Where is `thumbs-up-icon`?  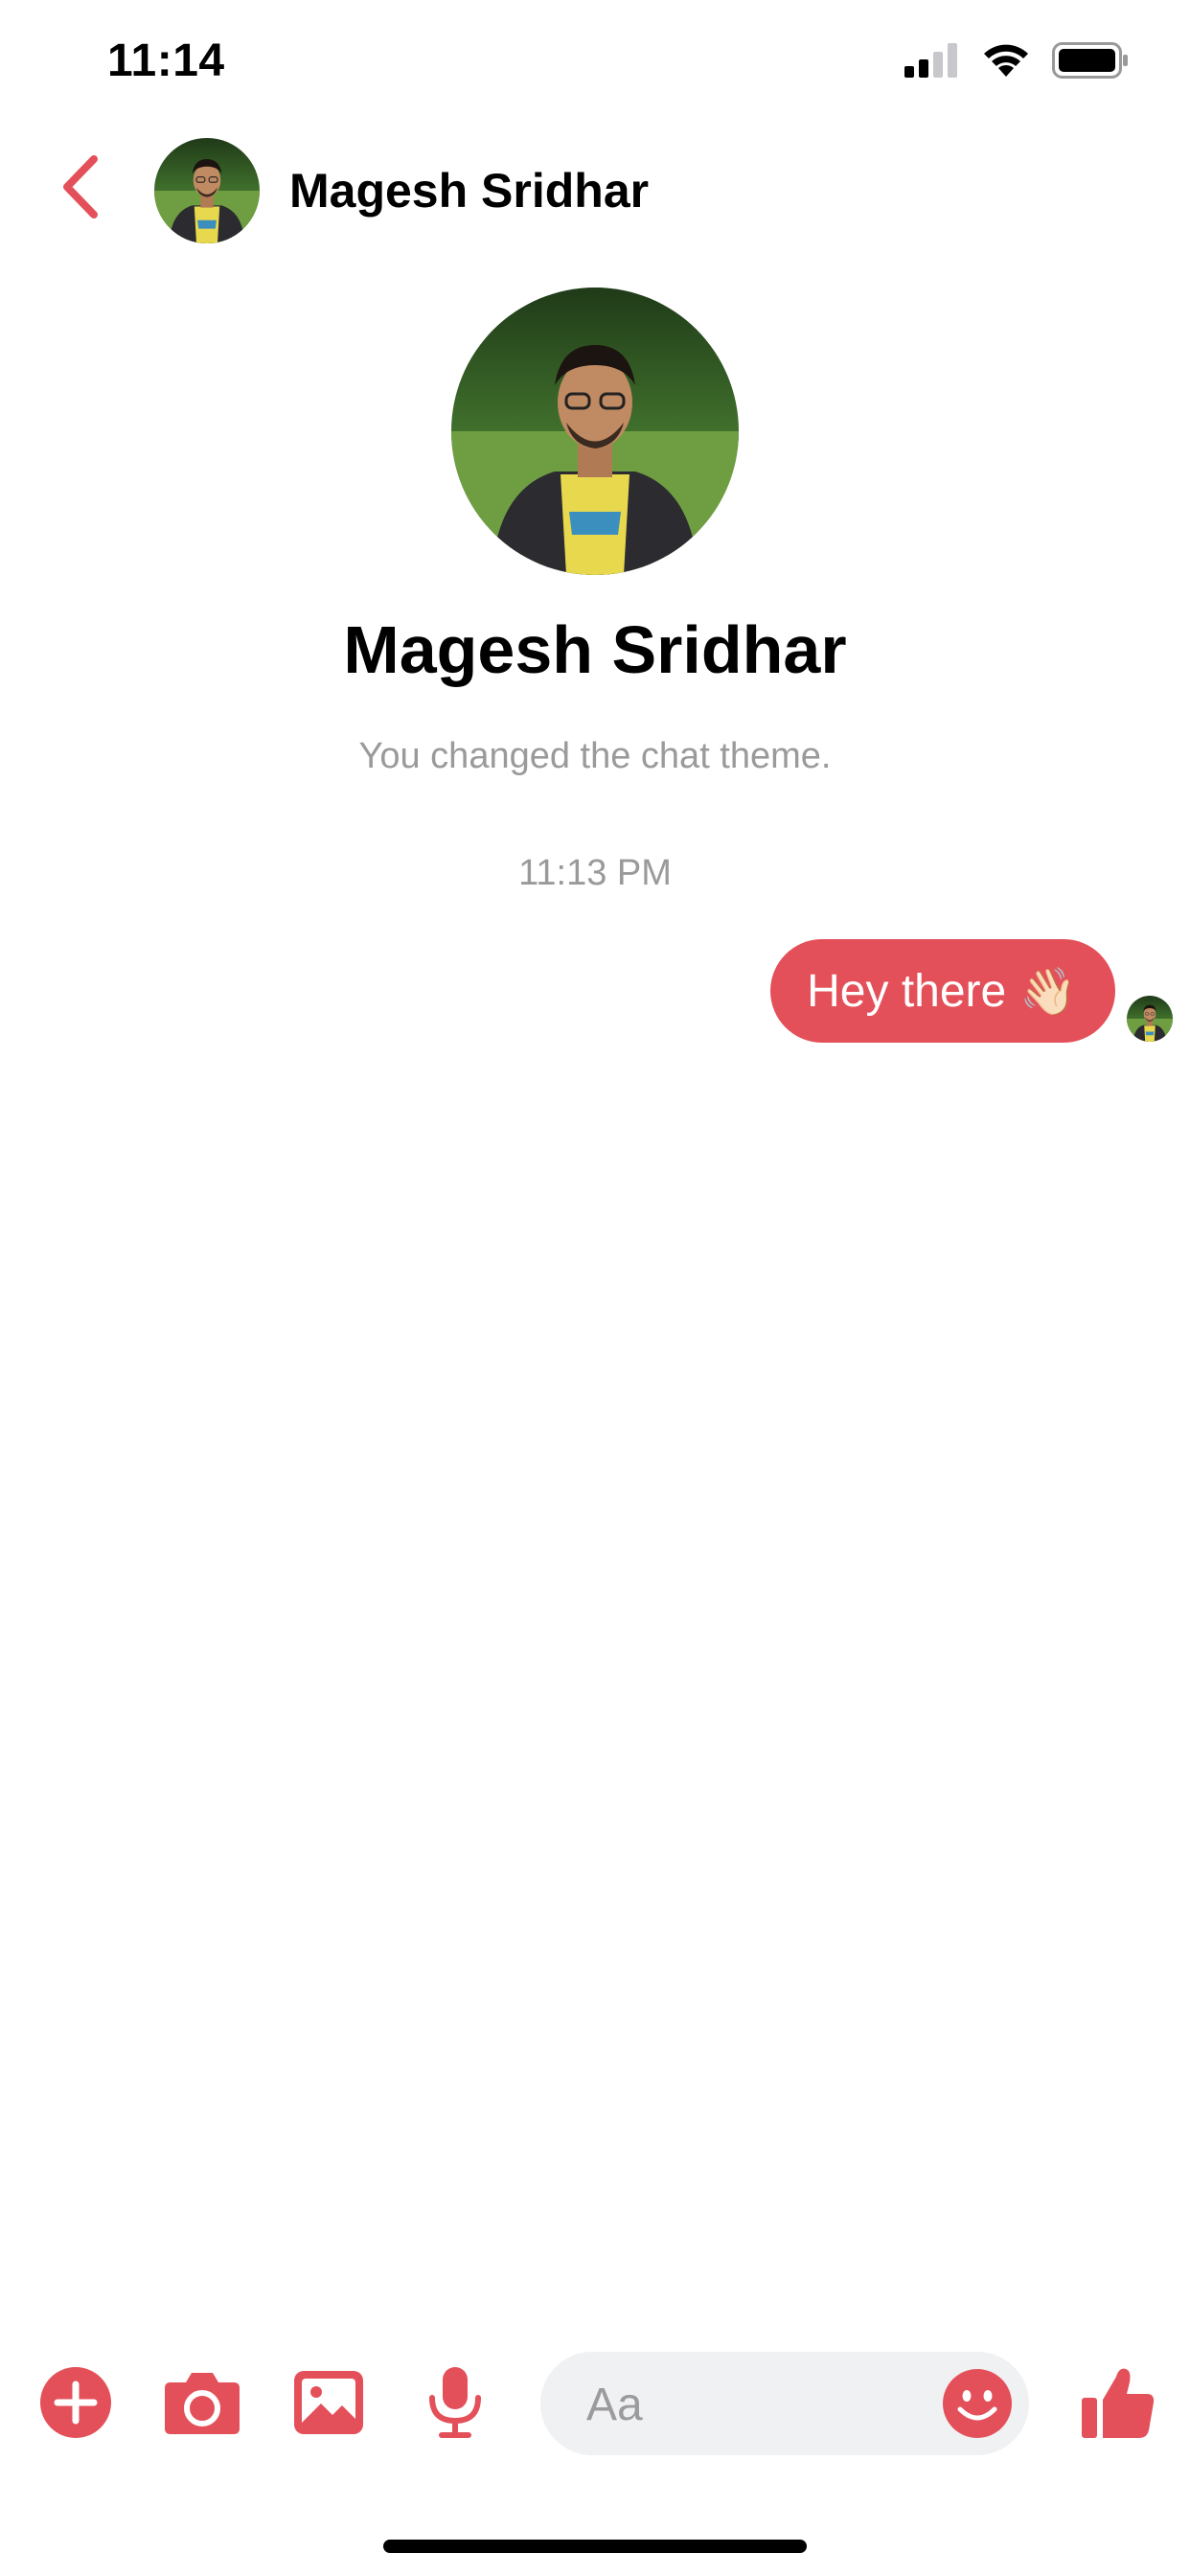
thumbs-up-icon is located at coordinates (1119, 2403).